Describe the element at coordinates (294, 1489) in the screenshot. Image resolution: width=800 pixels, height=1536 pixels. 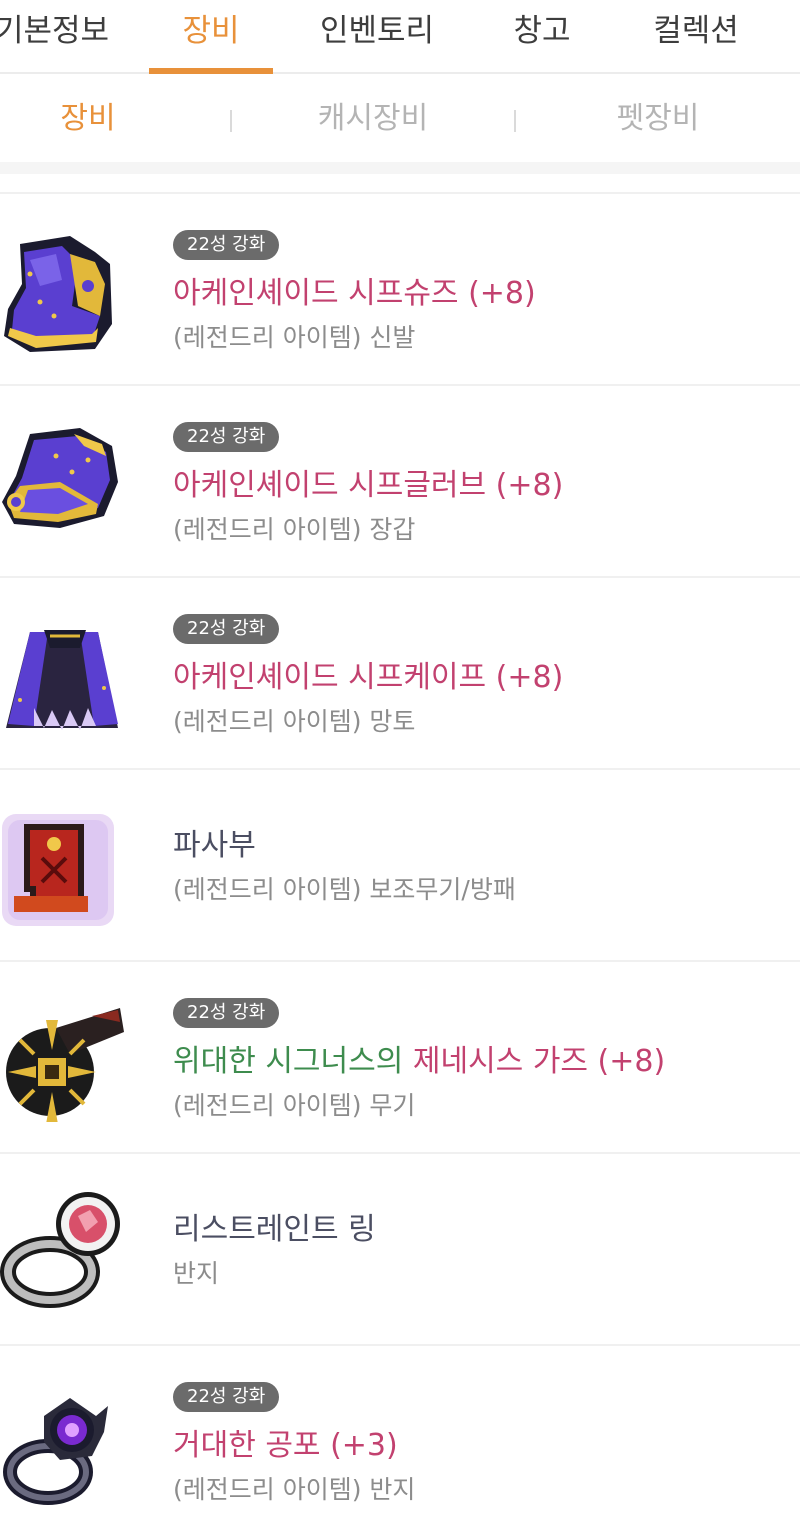
I see `item-type: (레전드리 아이템) 반지` at that location.